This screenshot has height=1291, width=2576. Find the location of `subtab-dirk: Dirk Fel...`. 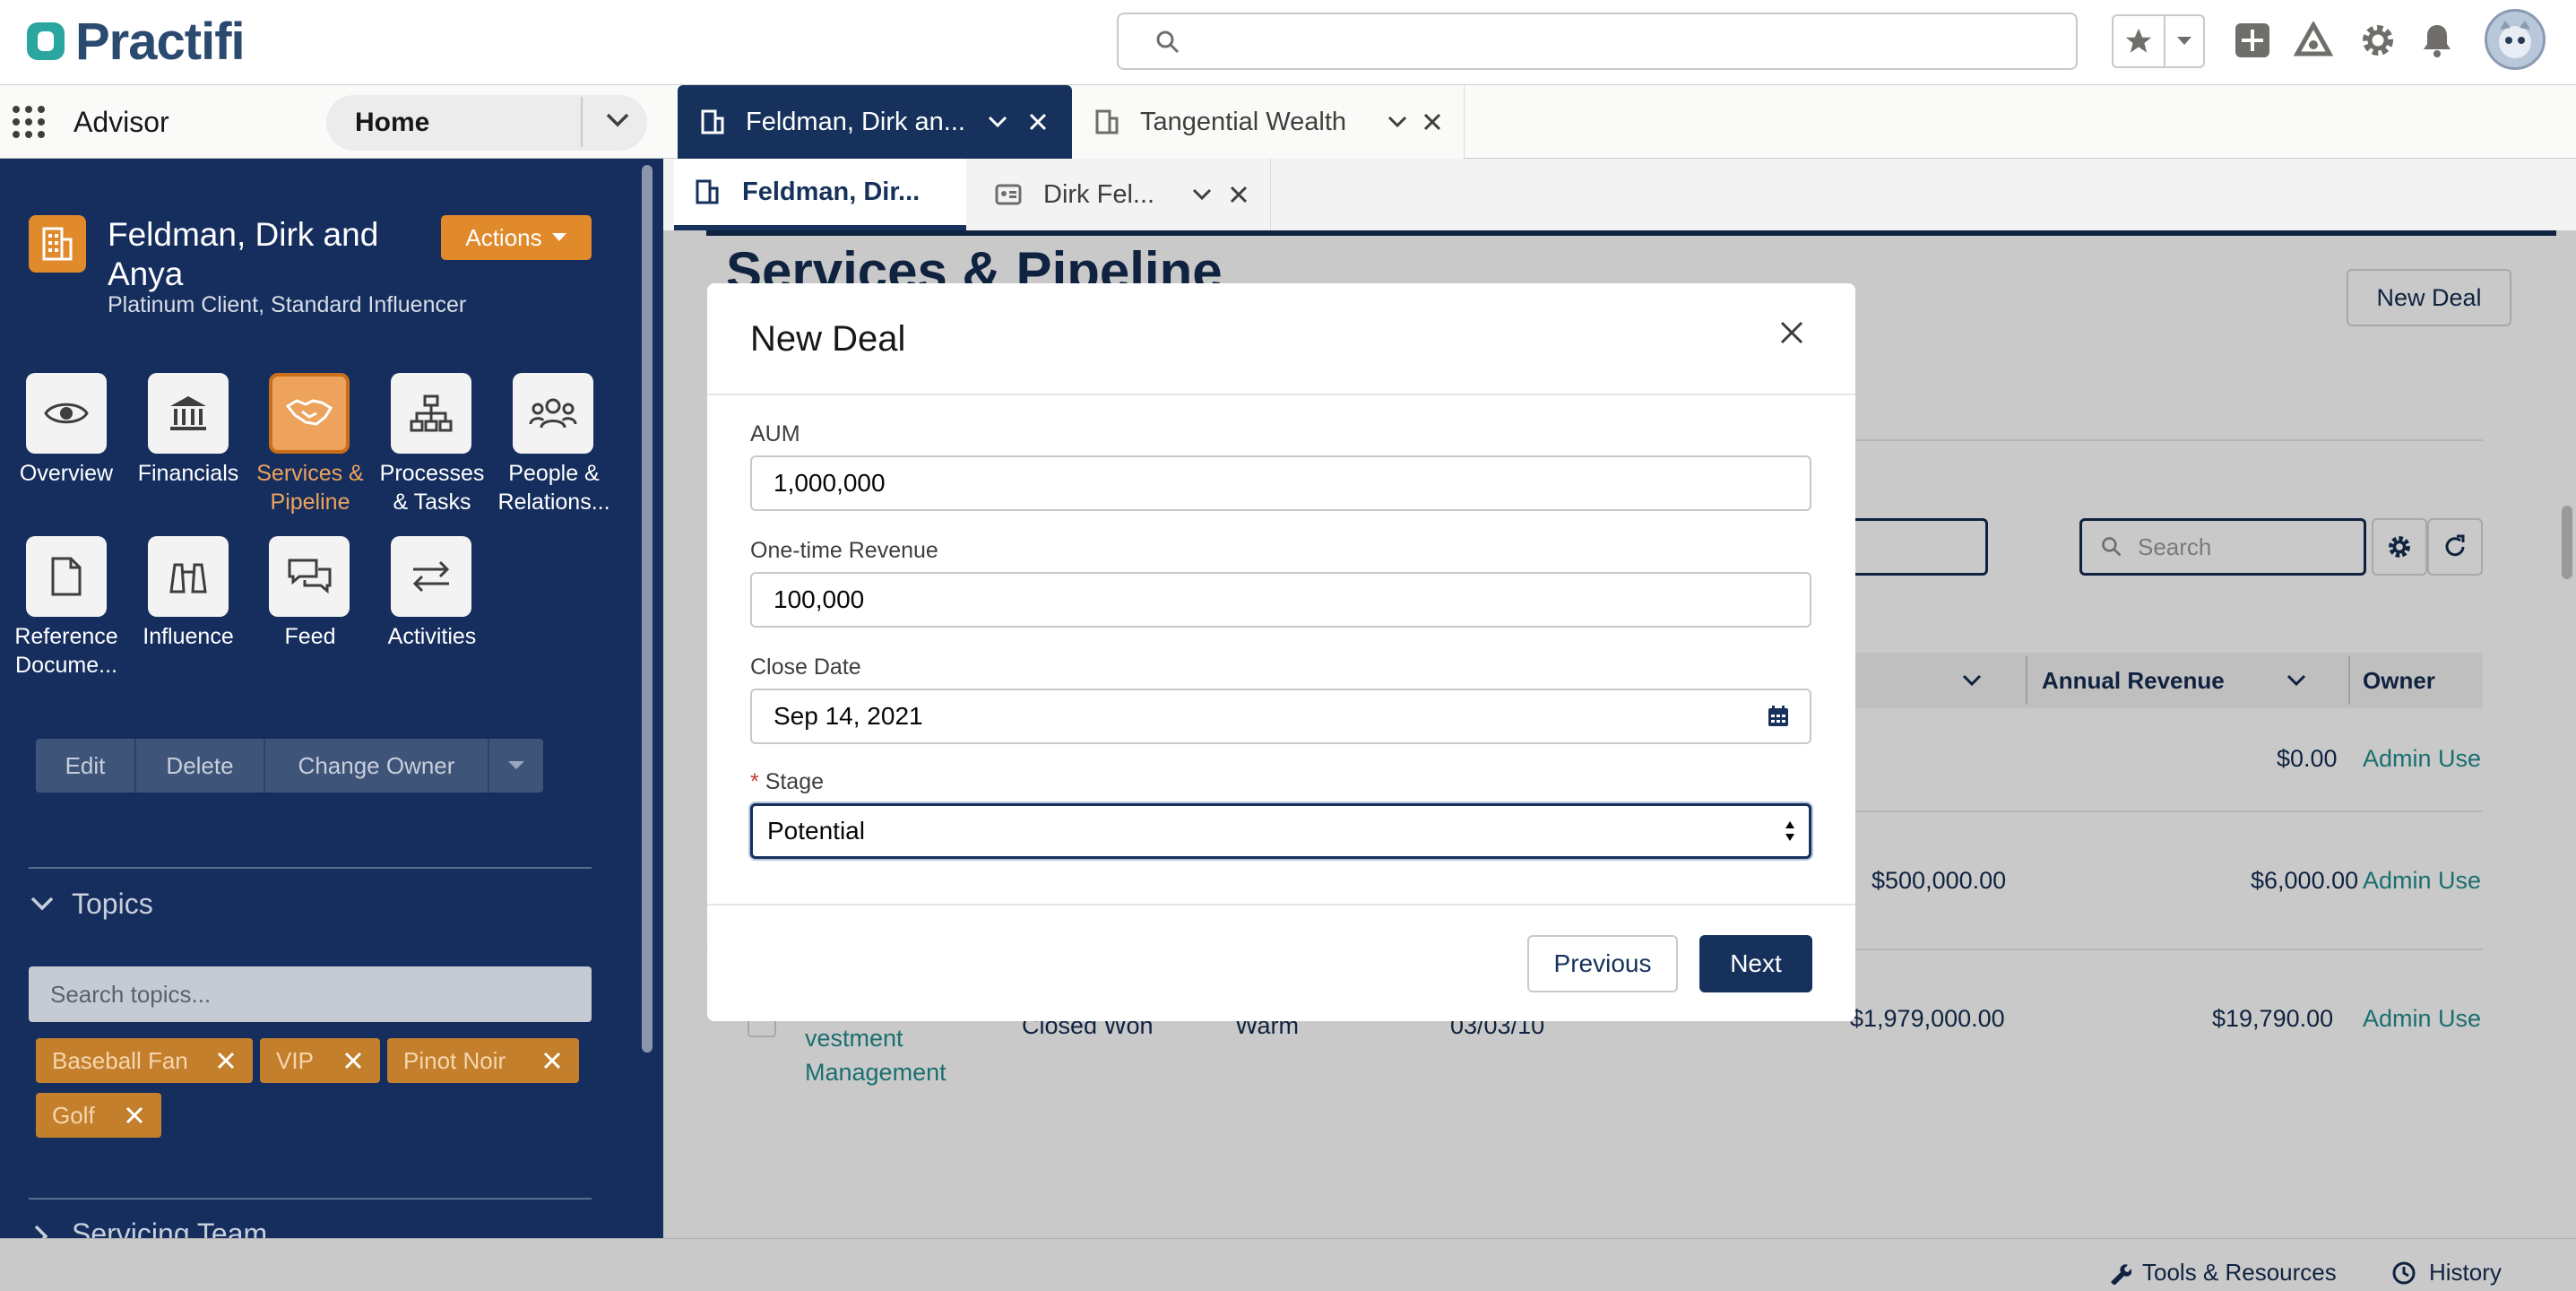

subtab-dirk: Dirk Fel... is located at coordinates (1118, 195).